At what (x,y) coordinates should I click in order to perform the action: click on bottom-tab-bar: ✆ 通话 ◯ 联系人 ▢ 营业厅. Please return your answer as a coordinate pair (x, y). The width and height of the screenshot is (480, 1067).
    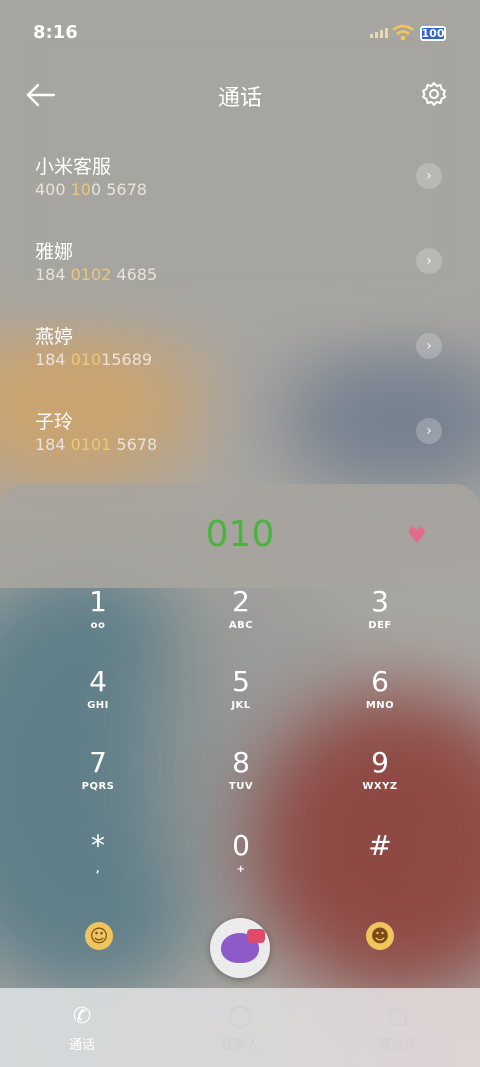
    Looking at the image, I should click on (240, 1027).